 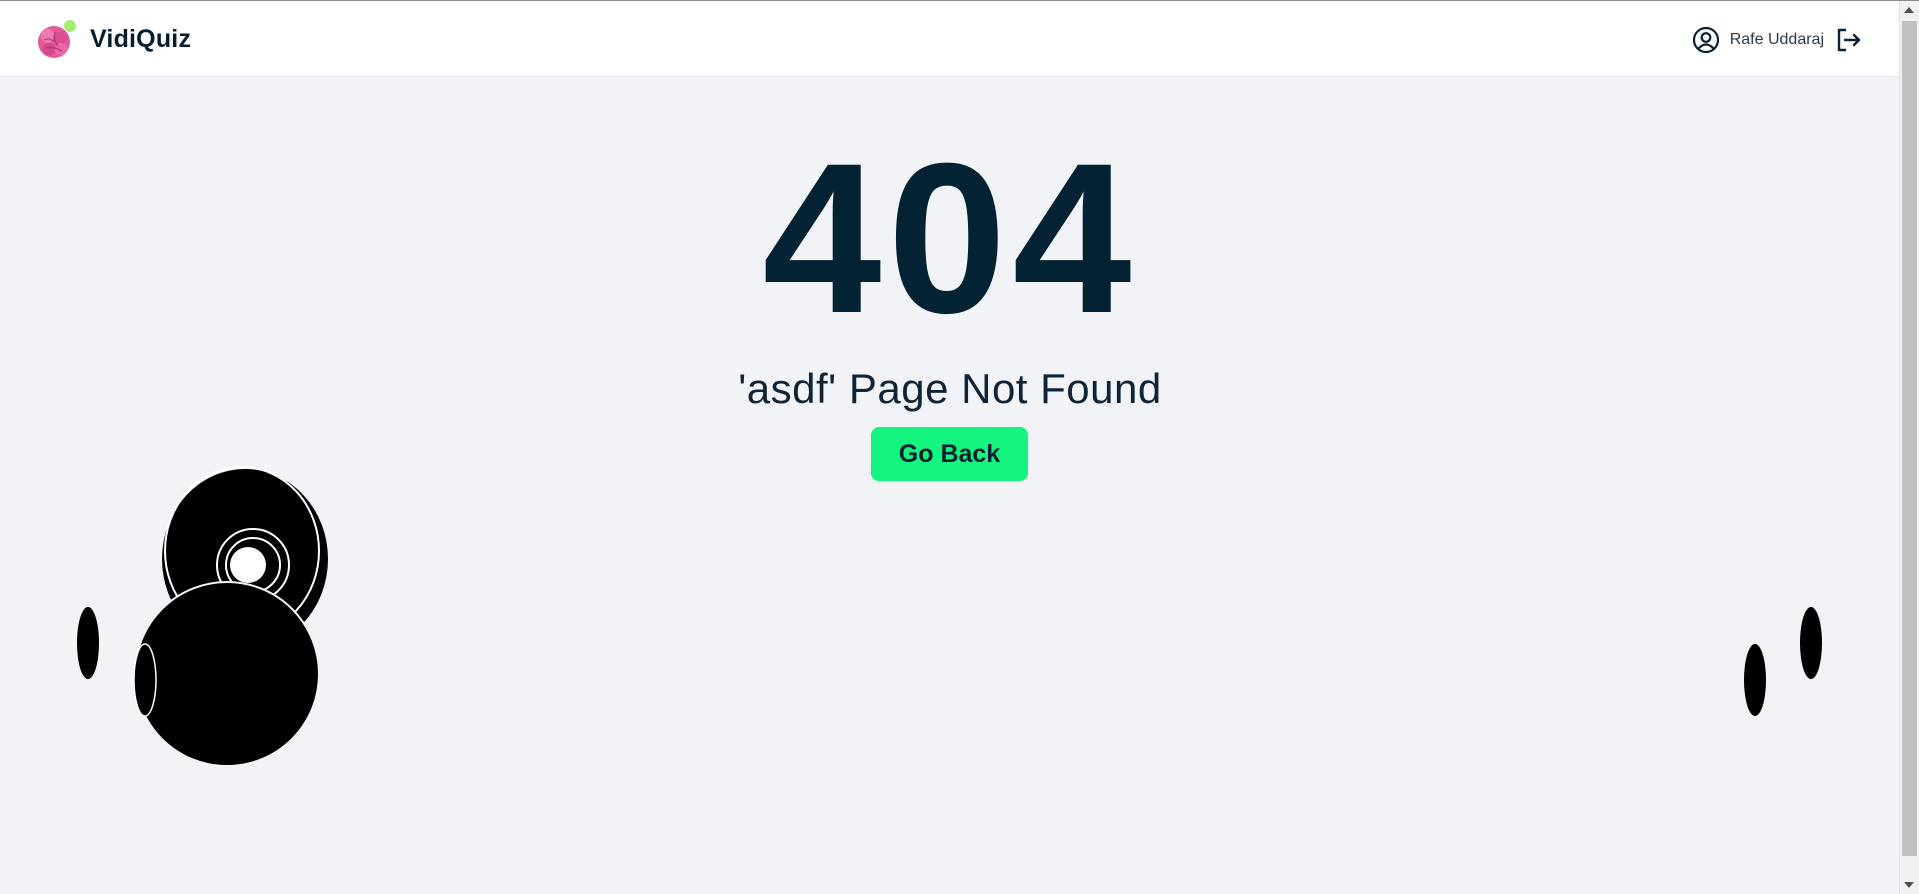 I want to click on error-message: 'asdf' Page Not Found, so click(x=950, y=388).